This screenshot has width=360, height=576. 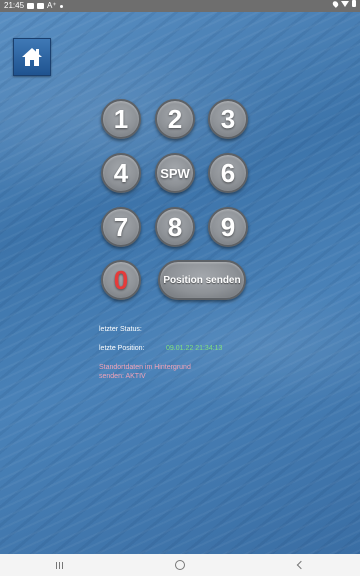 I want to click on key-2: 2, so click(x=175, y=119).